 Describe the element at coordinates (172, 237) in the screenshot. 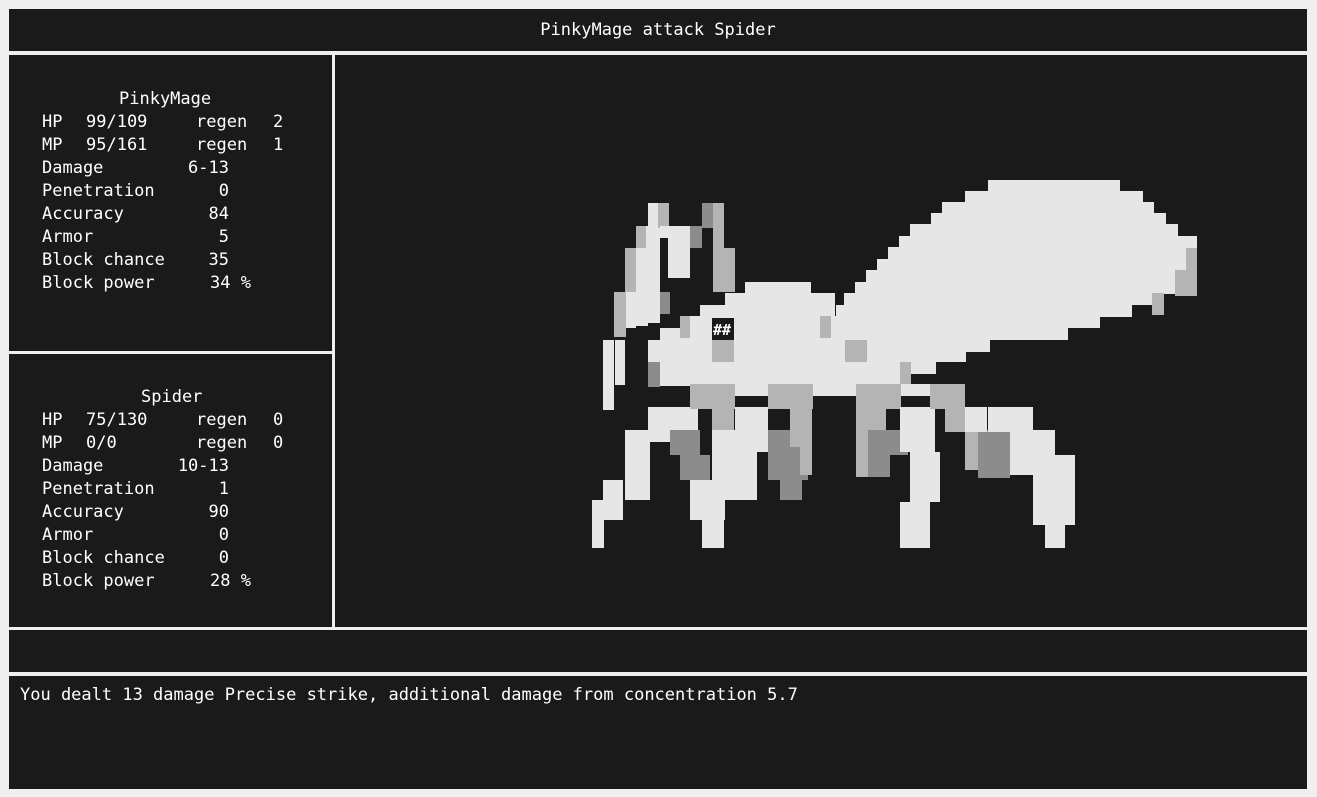

I see `stat-row: Armor 5` at that location.